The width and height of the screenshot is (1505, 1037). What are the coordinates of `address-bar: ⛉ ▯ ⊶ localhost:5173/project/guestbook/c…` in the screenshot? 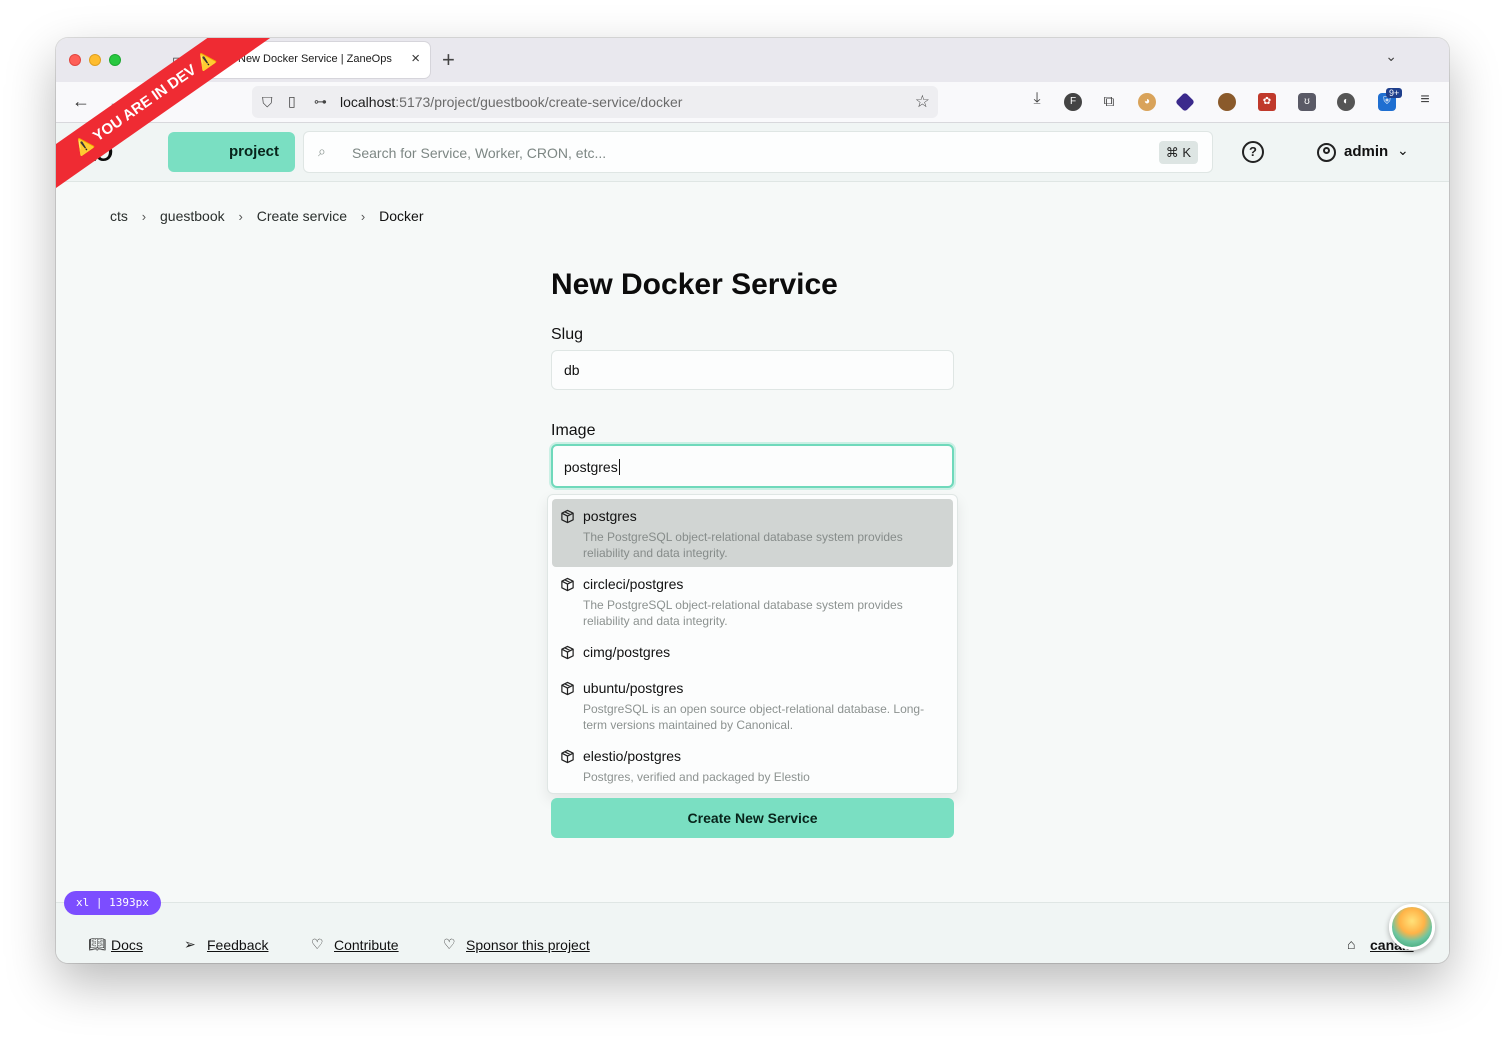 It's located at (595, 102).